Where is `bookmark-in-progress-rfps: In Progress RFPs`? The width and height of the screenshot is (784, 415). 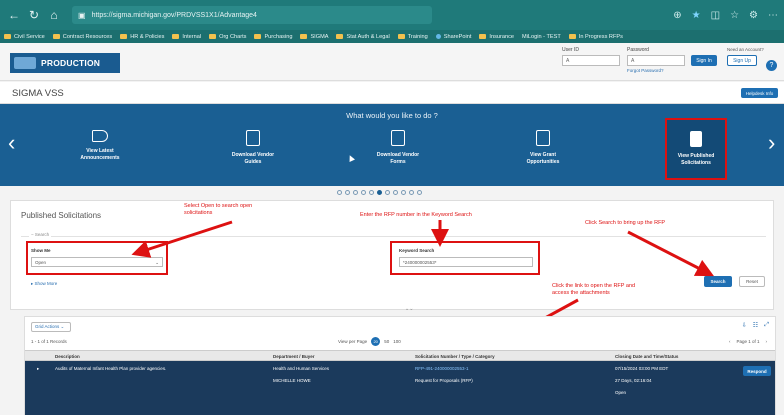
bookmark-in-progress-rfps: In Progress RFPs is located at coordinates (595, 37).